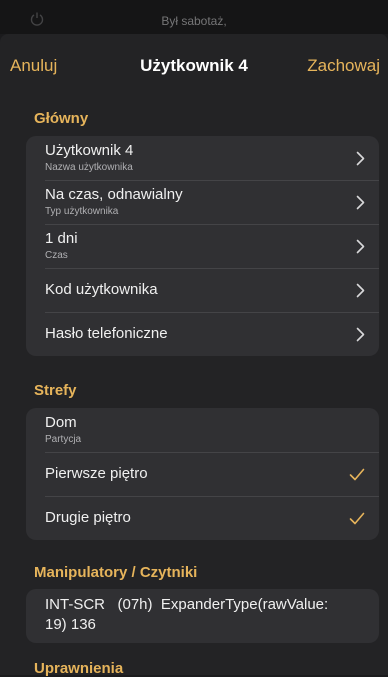 The width and height of the screenshot is (388, 677). I want to click on row-partition: Dom Partycja, so click(202, 430).